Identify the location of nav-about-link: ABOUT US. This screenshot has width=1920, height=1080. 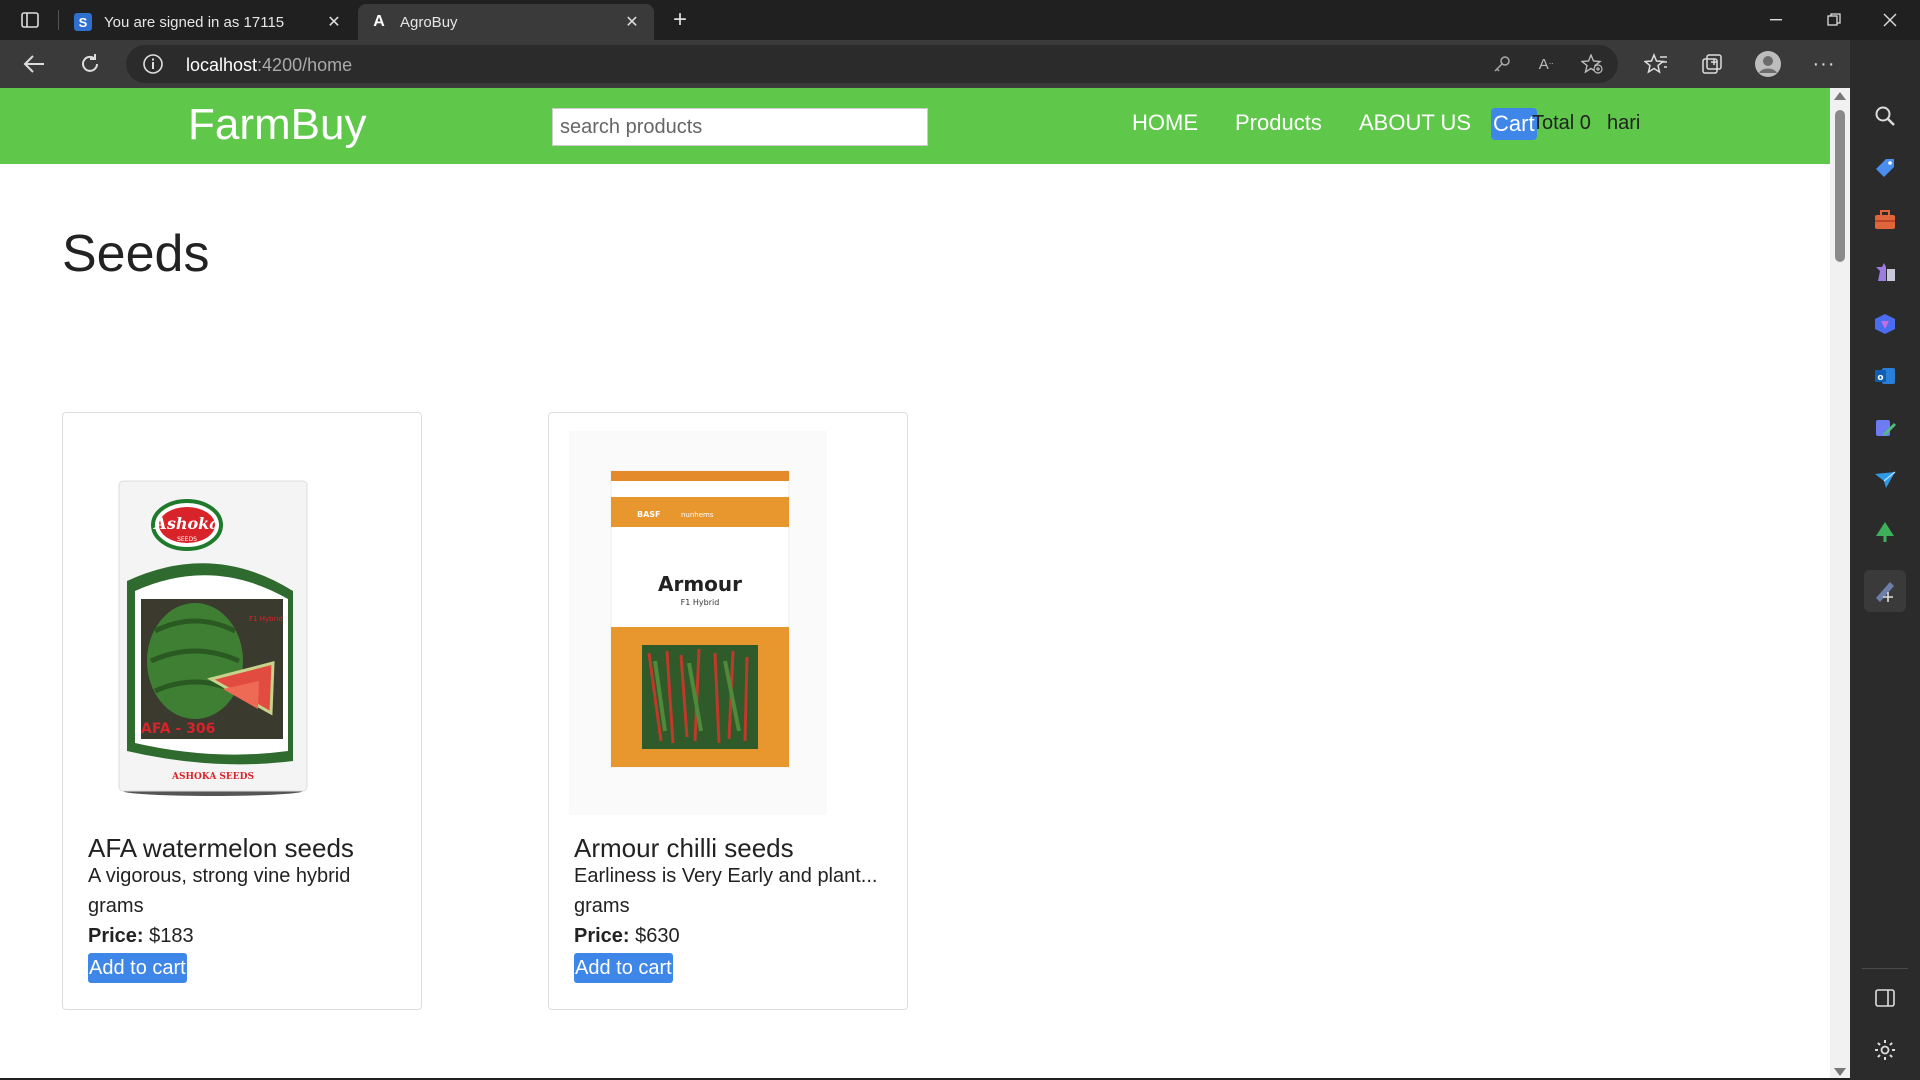
(1415, 123).